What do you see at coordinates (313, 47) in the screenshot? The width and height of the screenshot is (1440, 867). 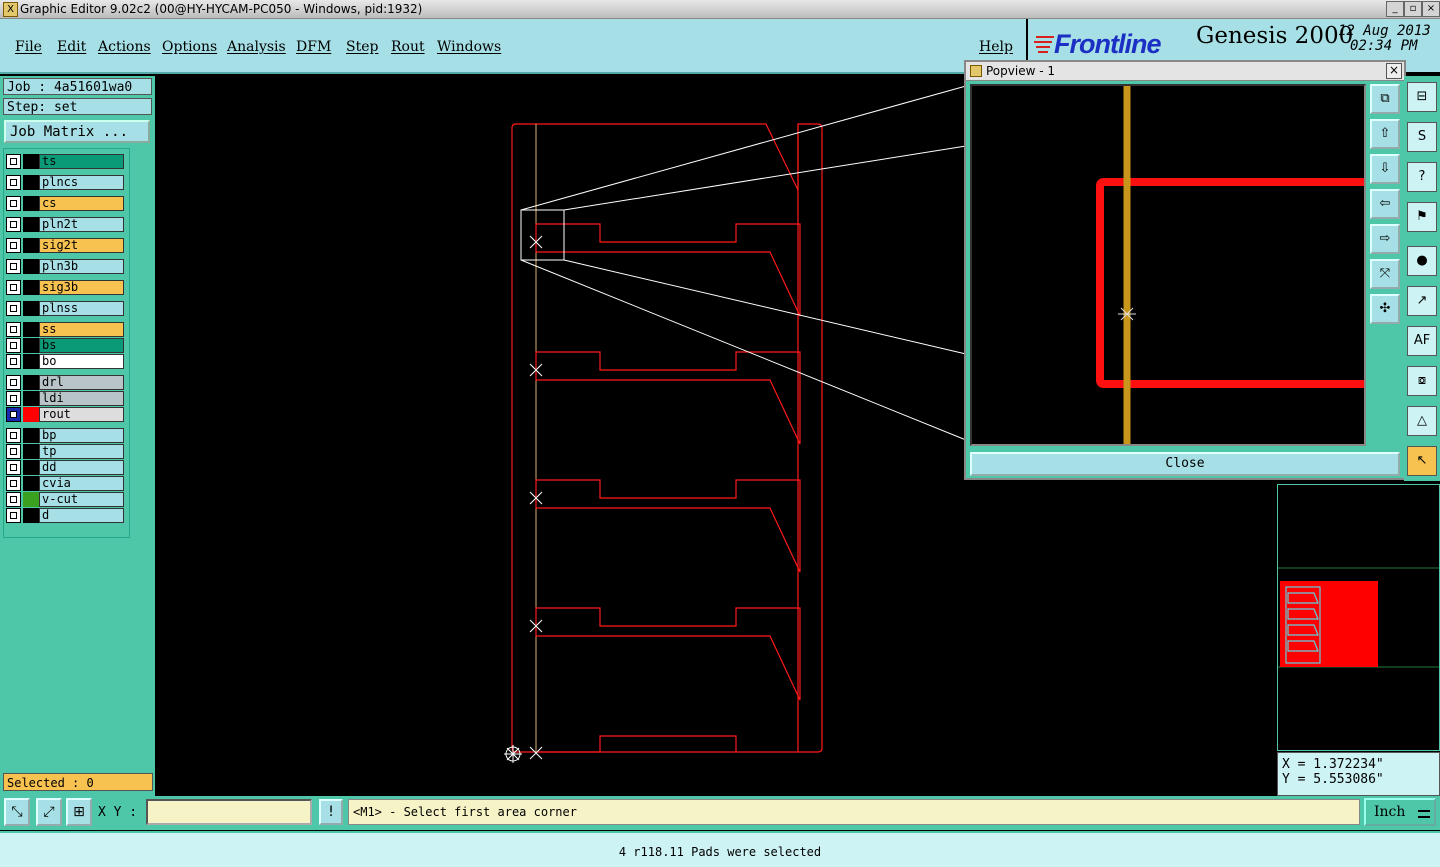 I see `menu-dfm: DFM` at bounding box center [313, 47].